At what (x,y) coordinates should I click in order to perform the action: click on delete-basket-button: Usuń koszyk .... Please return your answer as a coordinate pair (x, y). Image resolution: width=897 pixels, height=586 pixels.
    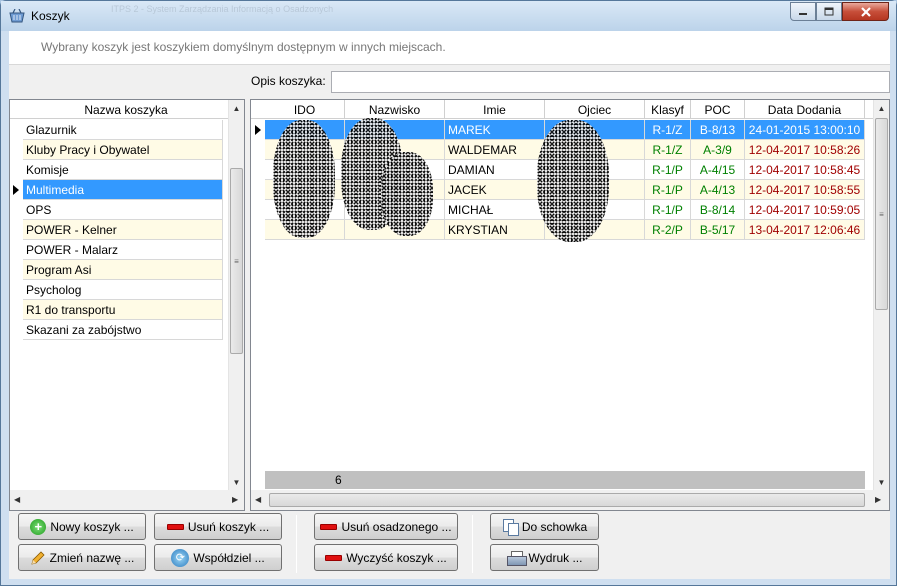
    Looking at the image, I should click on (218, 526).